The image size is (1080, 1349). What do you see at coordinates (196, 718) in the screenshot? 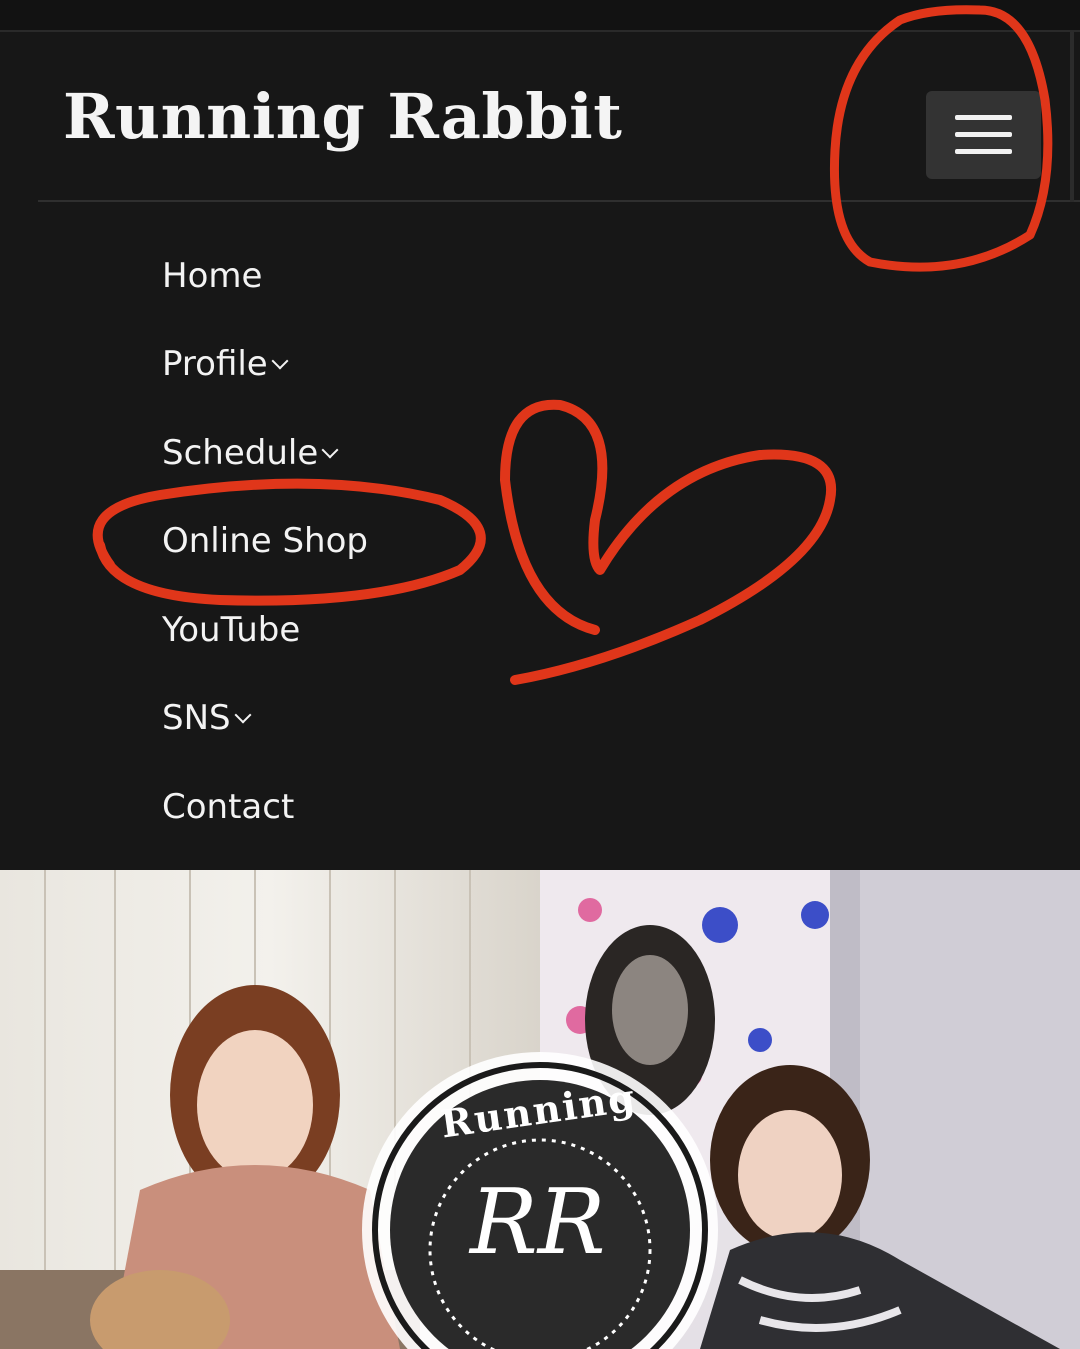
I see `nav-item-label: SNS` at bounding box center [196, 718].